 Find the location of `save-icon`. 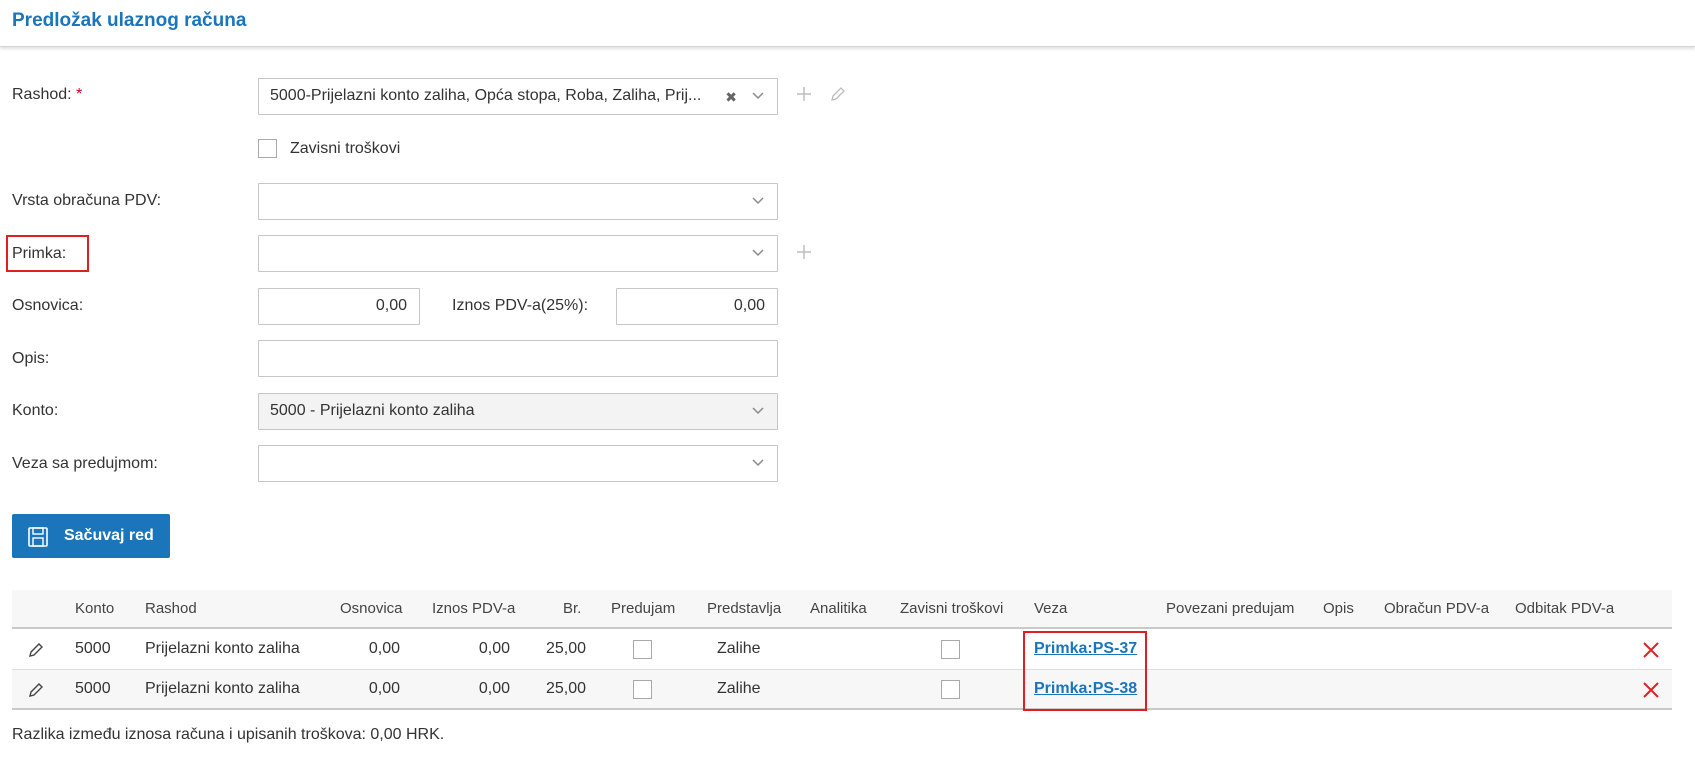

save-icon is located at coordinates (38, 537).